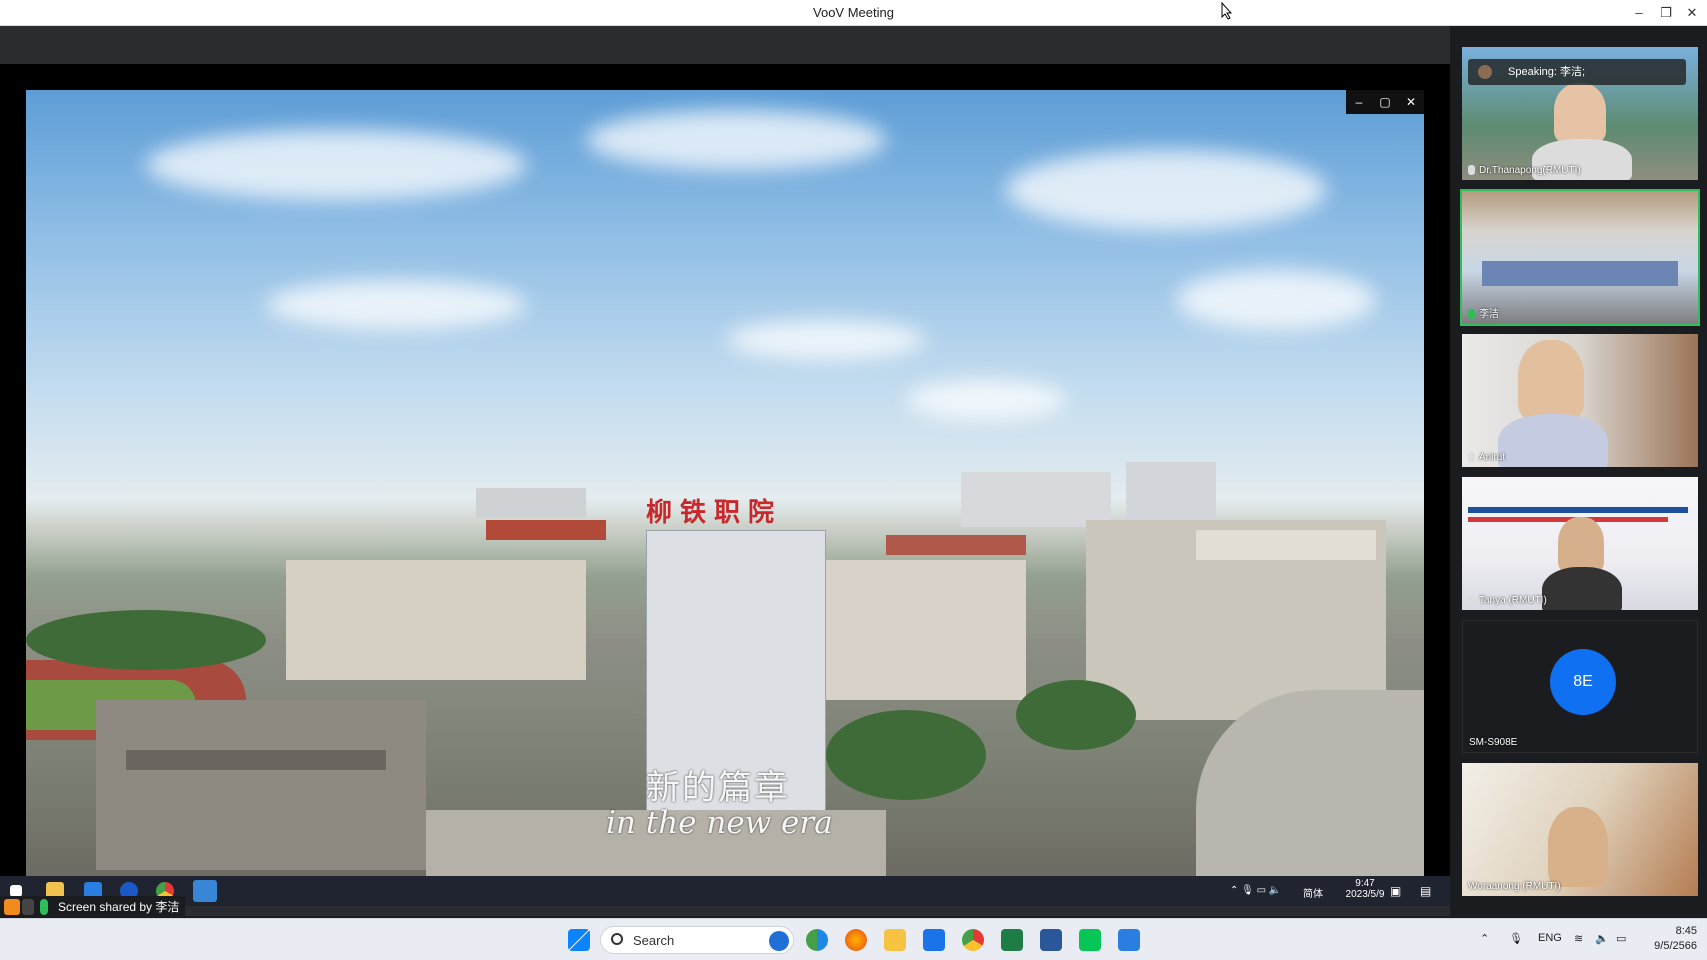 The image size is (1707, 960). I want to click on notification-icon: ▤, so click(1425, 891).